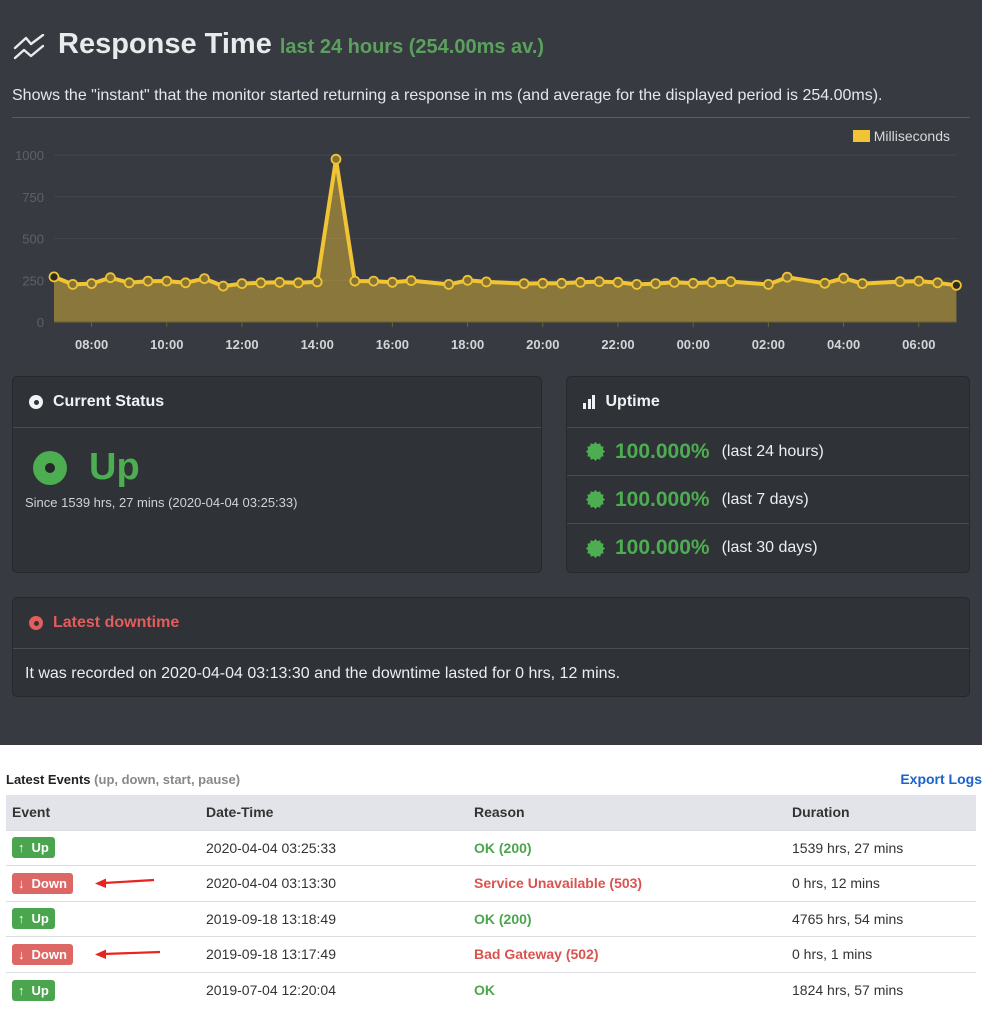 The height and width of the screenshot is (1024, 982). I want to click on event-datetime: 2019-09-18 13:18:49, so click(334, 918).